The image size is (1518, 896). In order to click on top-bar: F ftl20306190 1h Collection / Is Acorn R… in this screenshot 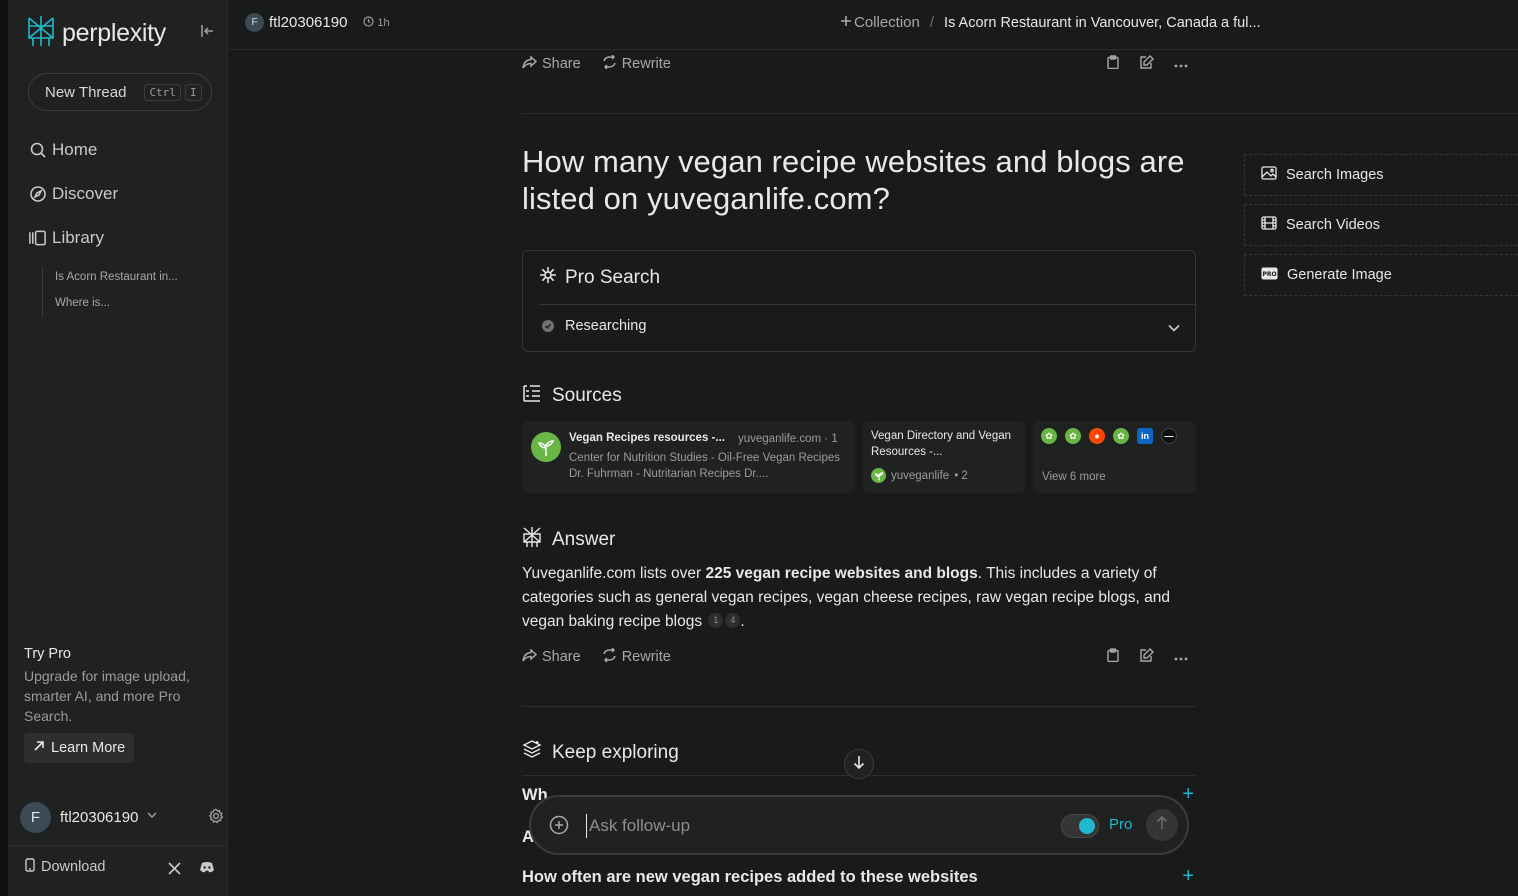, I will do `click(873, 25)`.